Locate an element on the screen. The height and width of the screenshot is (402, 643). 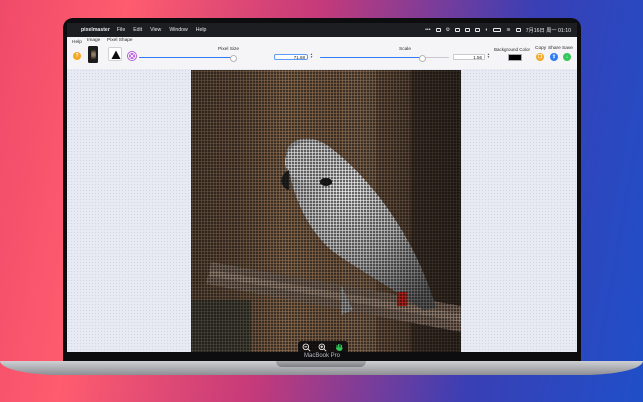
pixel-shape-selector is located at coordinates (115, 54).